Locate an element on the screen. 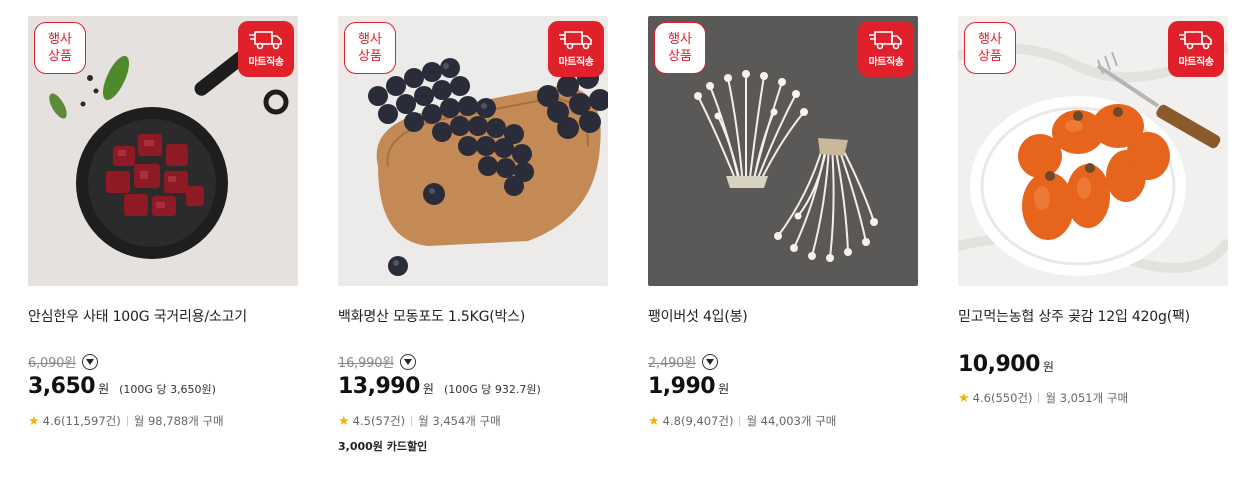 This screenshot has height=477, width=1247. unit-price: (100G 당 932.7원) is located at coordinates (492, 389).